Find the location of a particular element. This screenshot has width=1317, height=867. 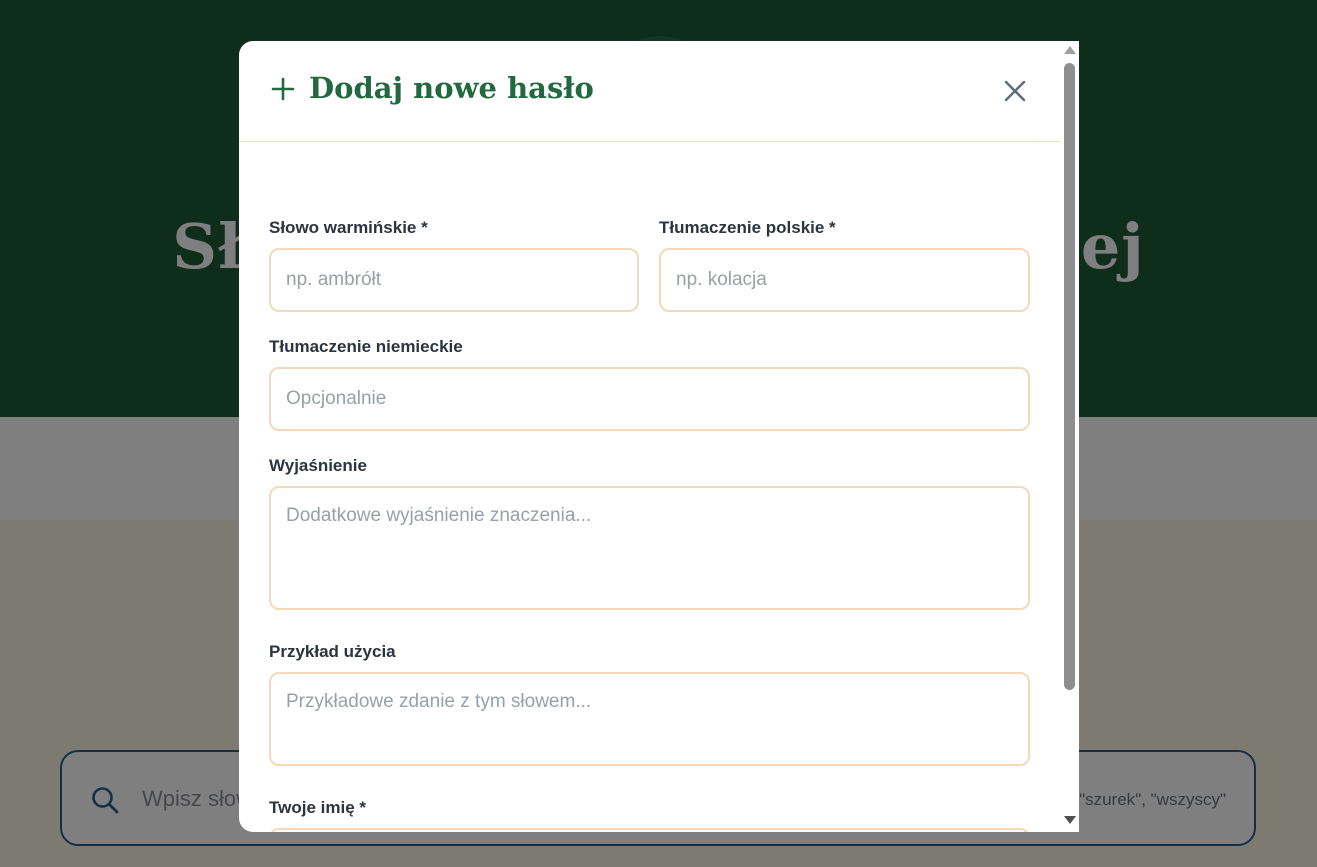

usage-example-label: Przykład użycia is located at coordinates (332, 651).